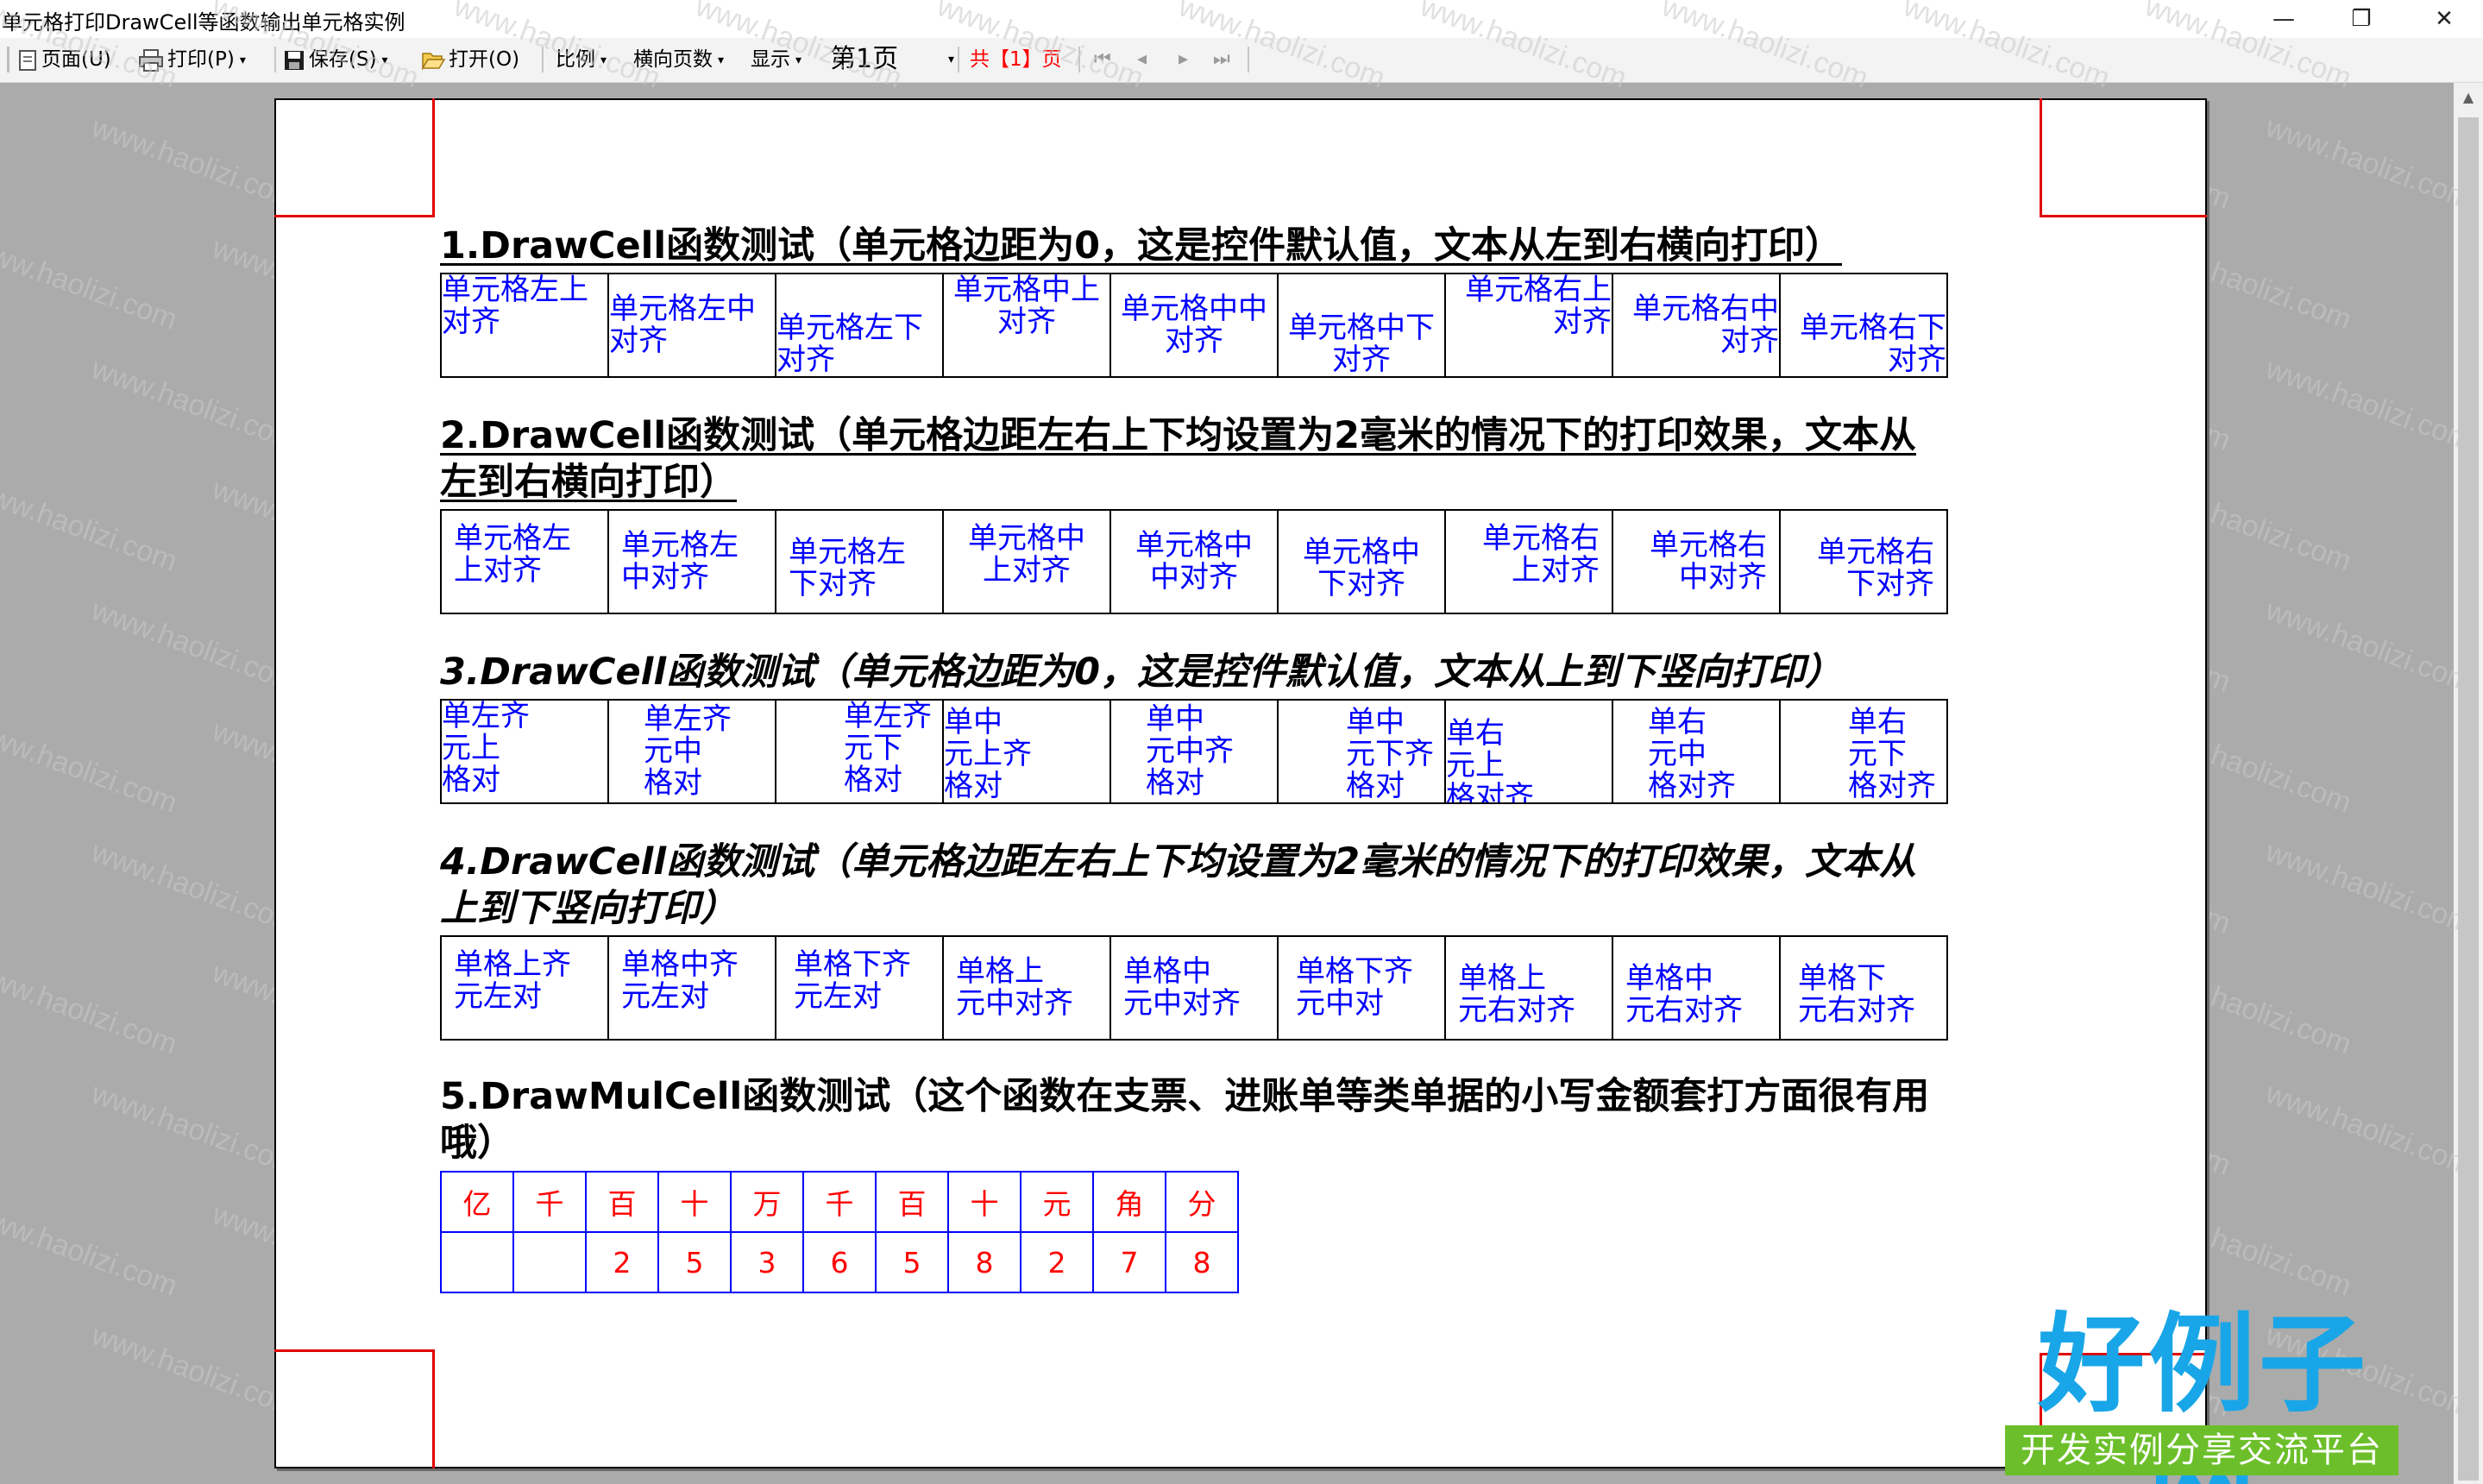  I want to click on amount-value-cell: 6, so click(839, 1262).